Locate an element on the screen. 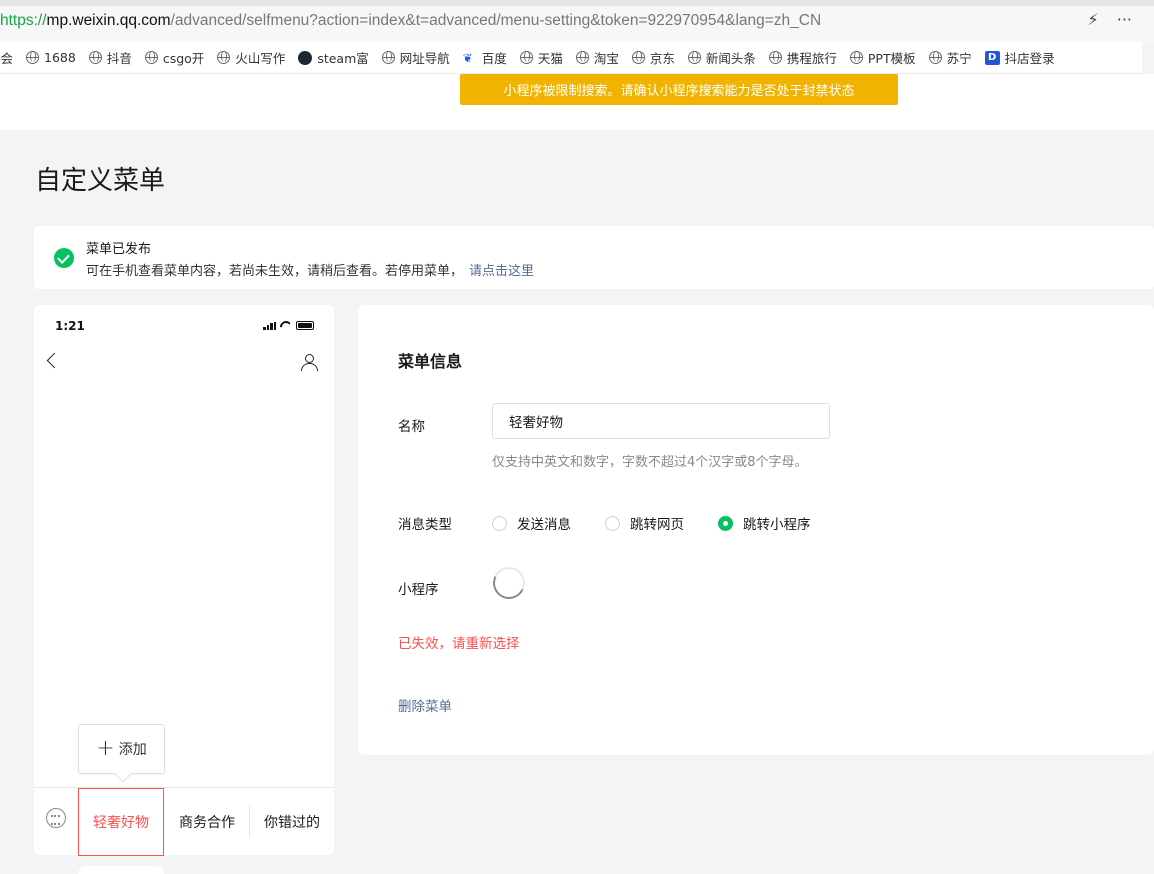 The width and height of the screenshot is (1154, 874). miniprogram-label: 小程序 is located at coordinates (418, 590).